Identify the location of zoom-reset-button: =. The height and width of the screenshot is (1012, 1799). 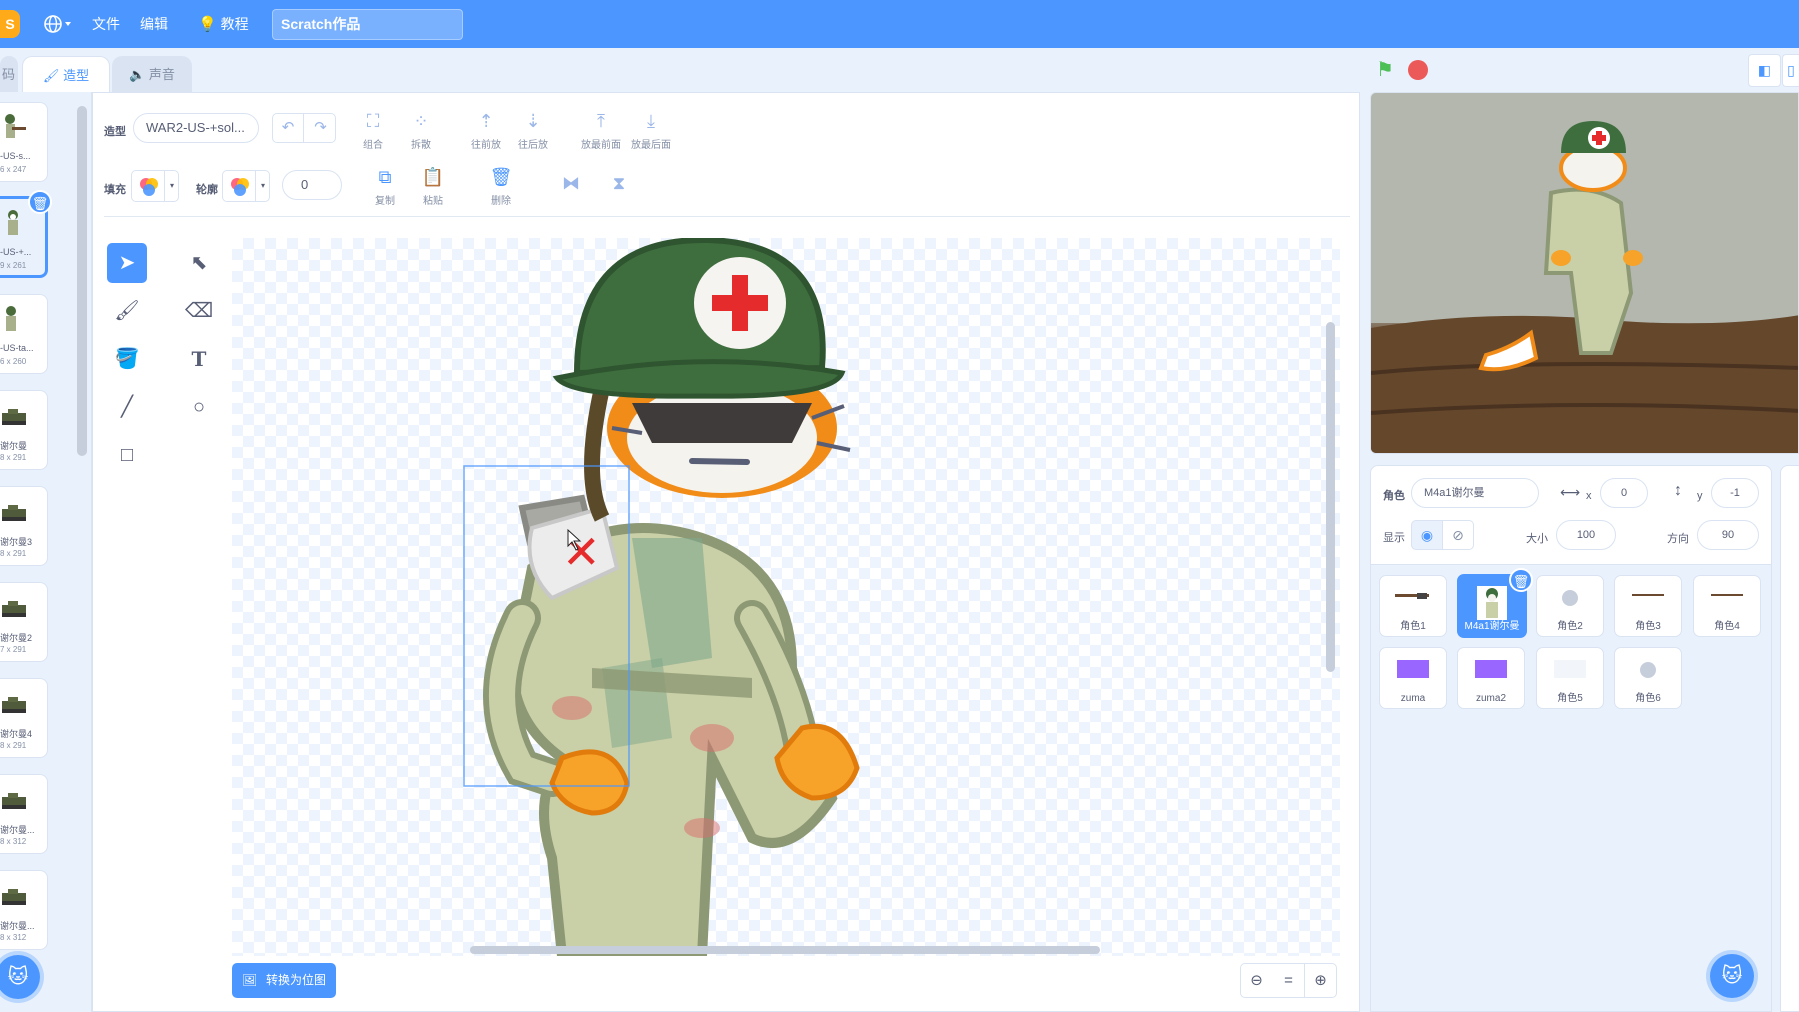
(1288, 980).